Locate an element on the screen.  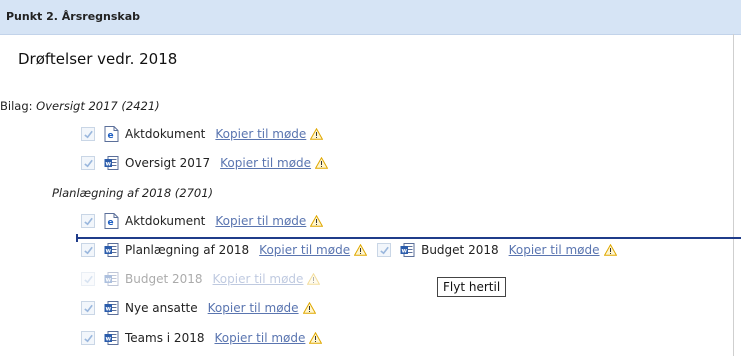
item-label: Oversigt 2017 is located at coordinates (168, 163).